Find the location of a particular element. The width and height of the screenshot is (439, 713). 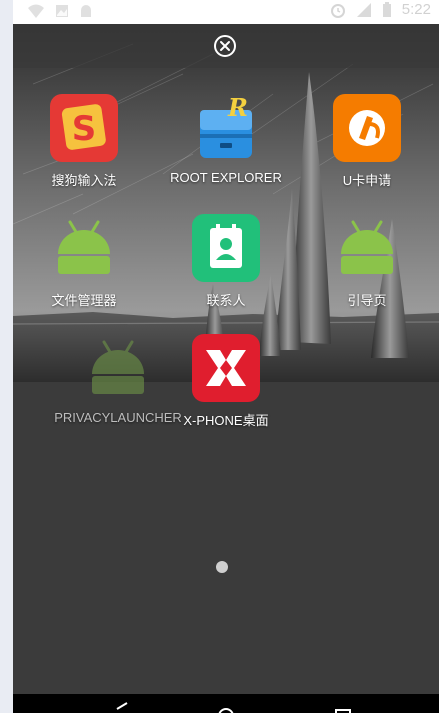

image-icon is located at coordinates (62, 11).